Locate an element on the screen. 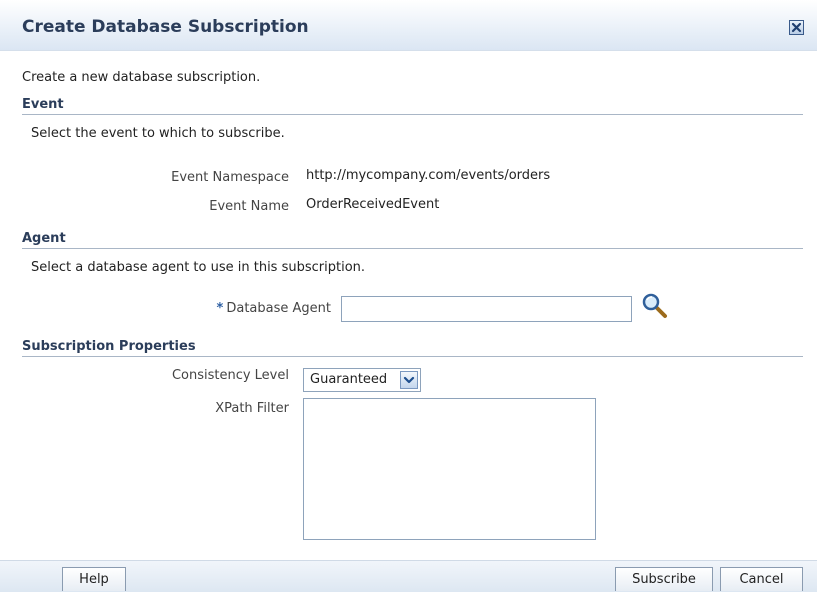  subscription-properties-heading: Subscription Properties is located at coordinates (412, 347).